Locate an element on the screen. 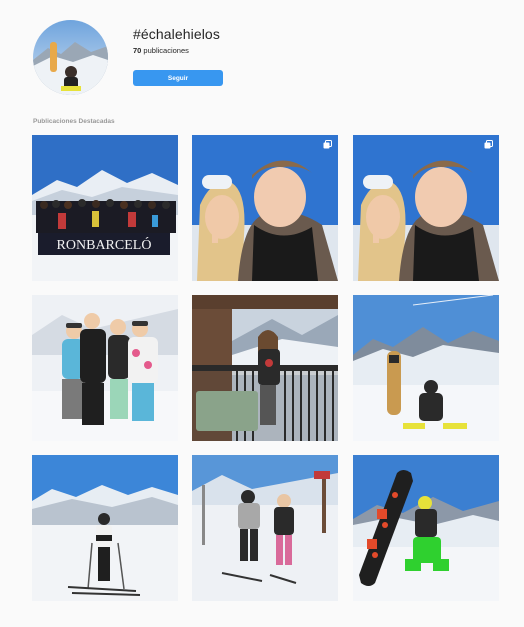  post-count: 70 publicaciones is located at coordinates (161, 50).